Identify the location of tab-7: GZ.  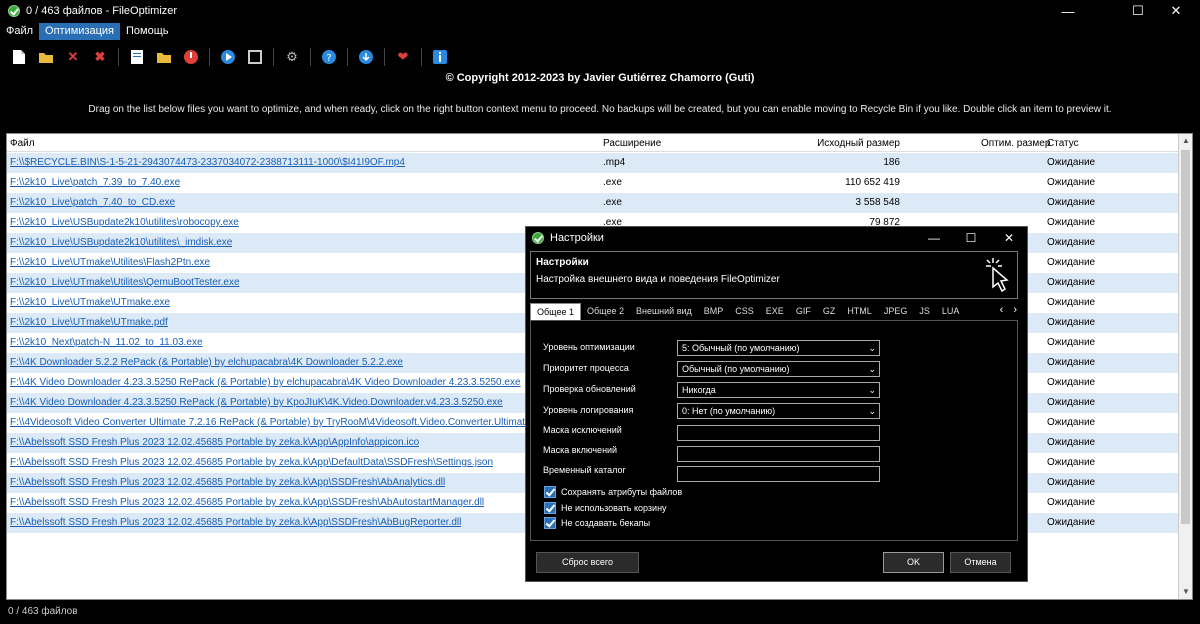
(829, 311).